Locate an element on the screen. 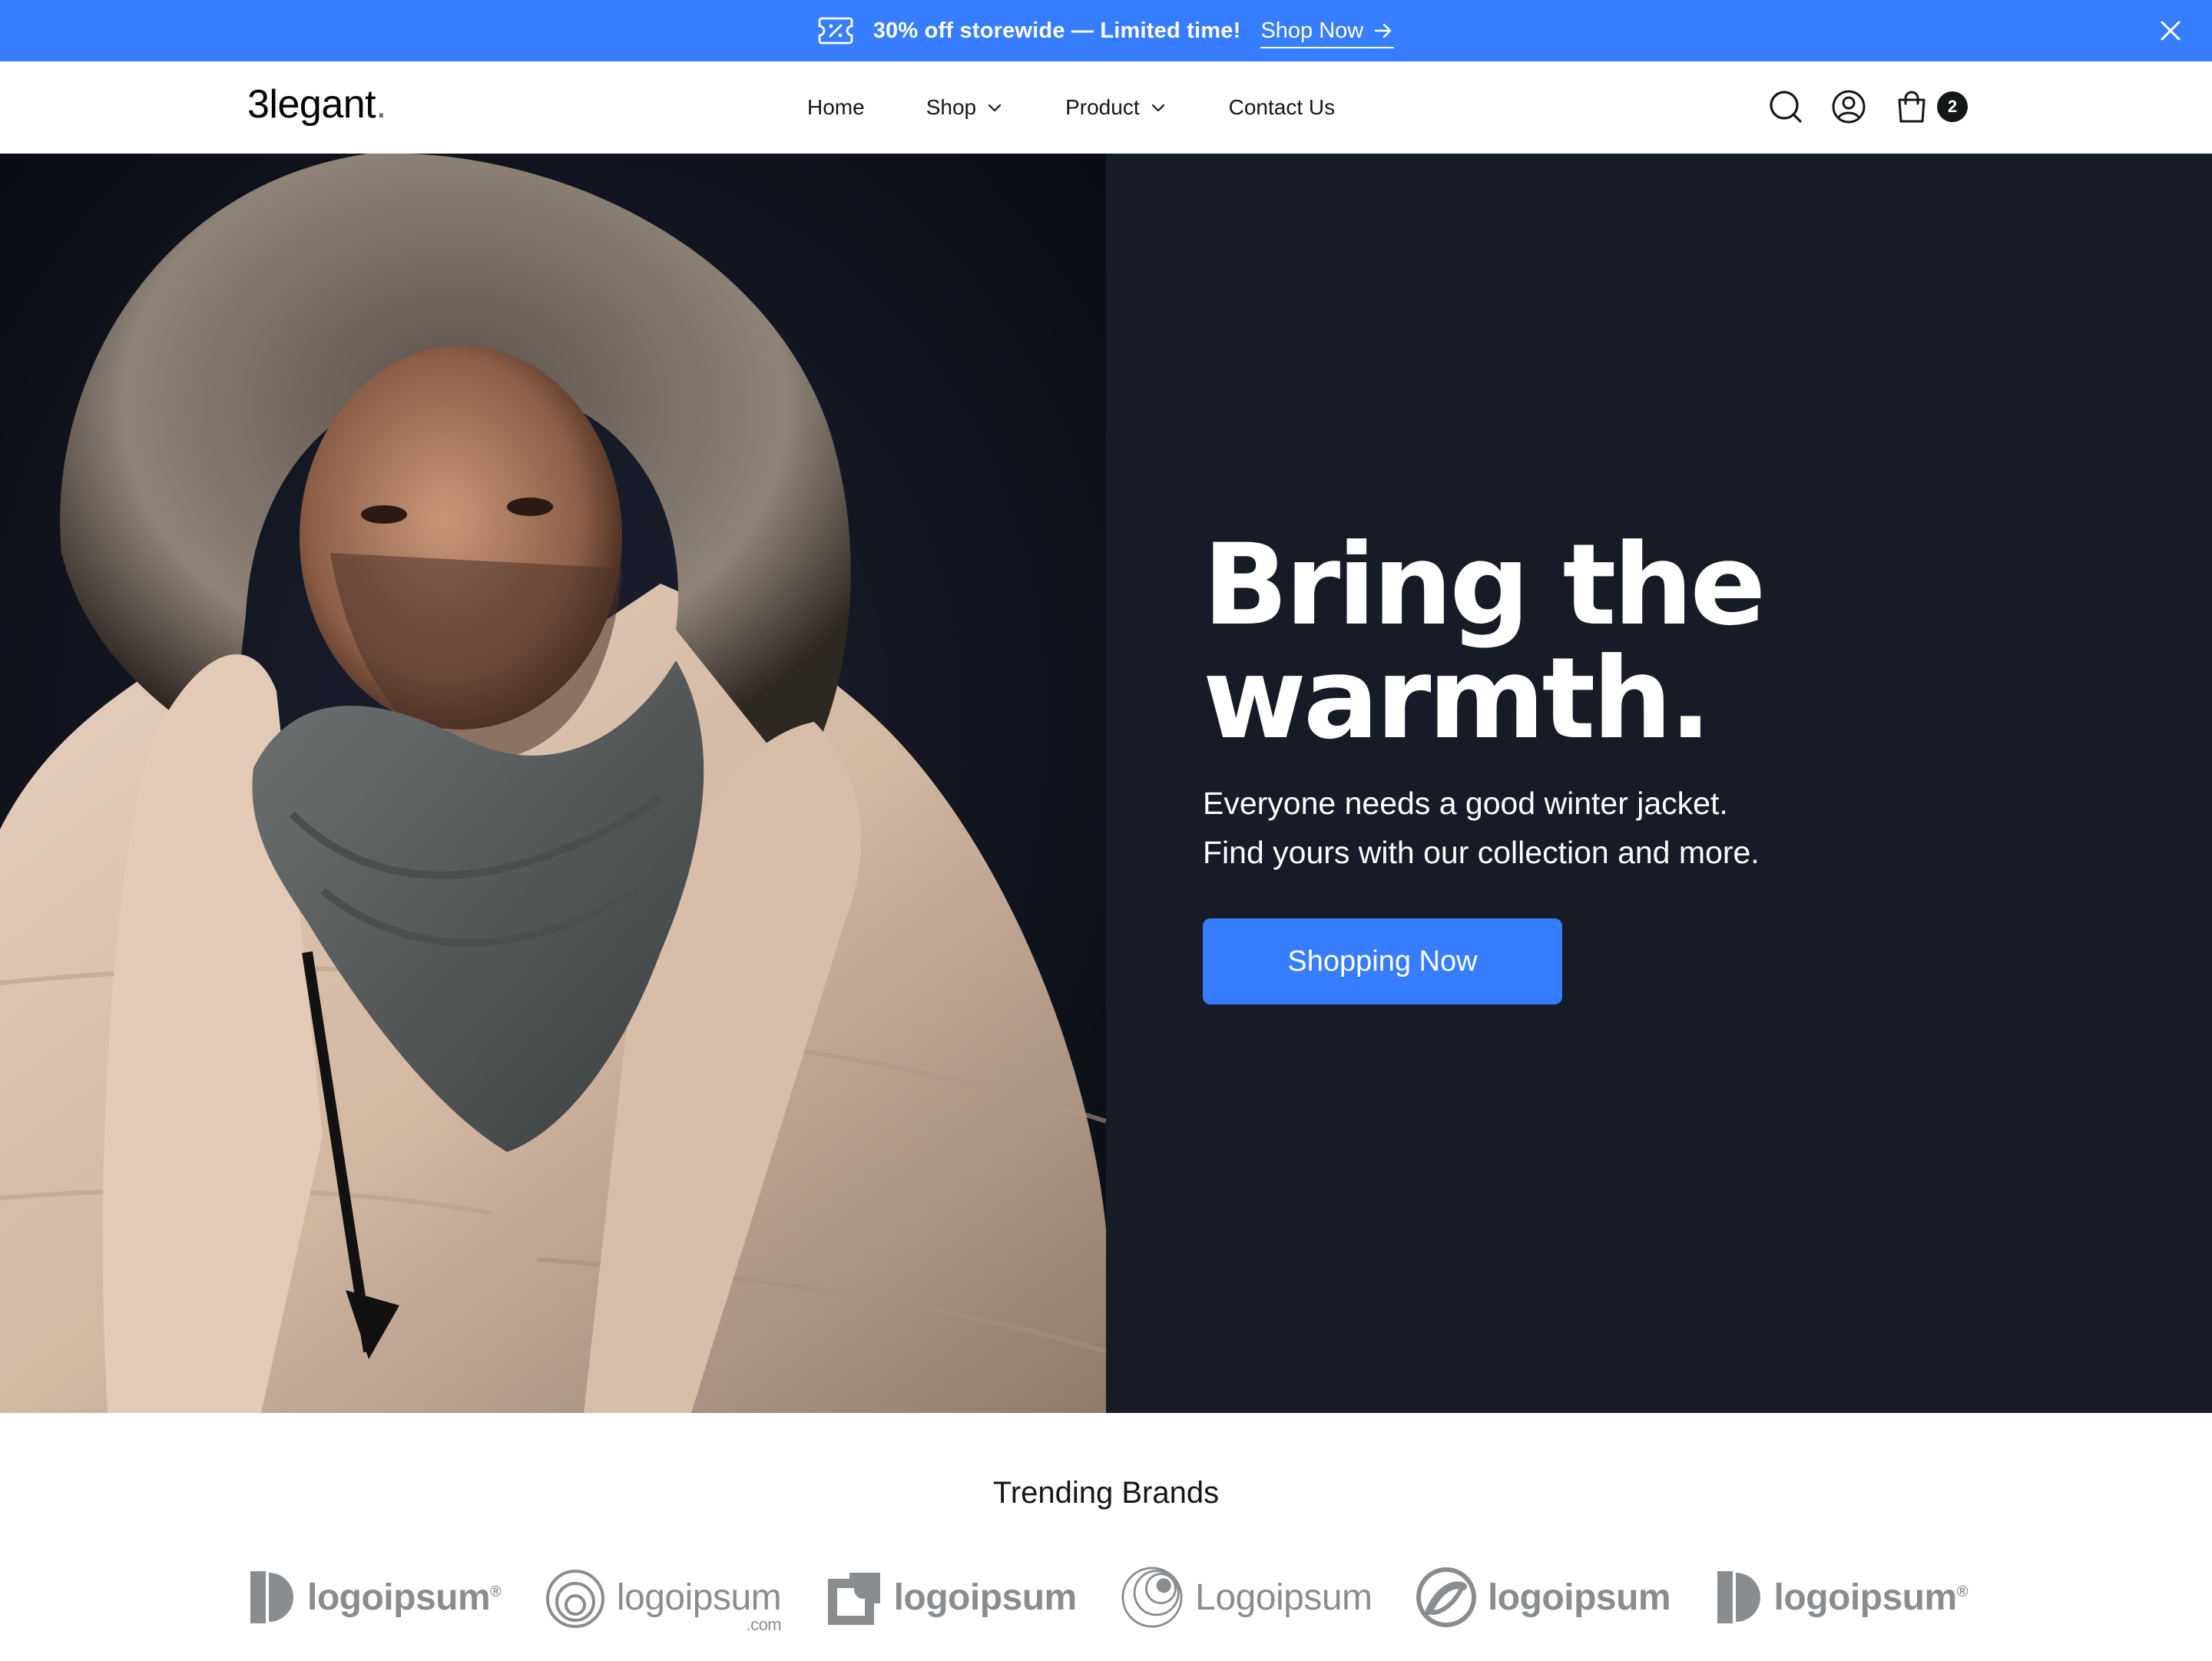 Image resolution: width=2212 pixels, height=1661 pixels. hero-title: Bring the warmth. is located at coordinates (1626, 642).